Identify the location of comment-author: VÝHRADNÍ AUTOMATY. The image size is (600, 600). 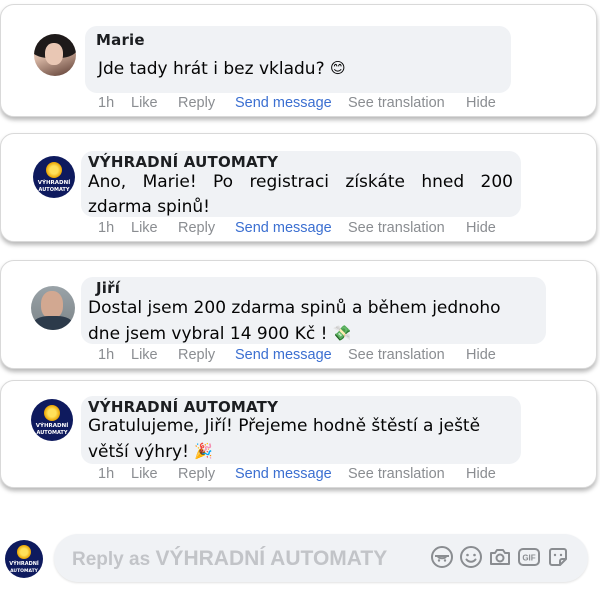
(183, 162).